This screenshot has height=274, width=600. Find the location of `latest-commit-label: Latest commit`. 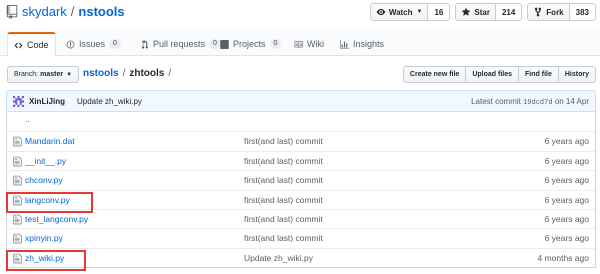

latest-commit-label: Latest commit is located at coordinates (496, 101).